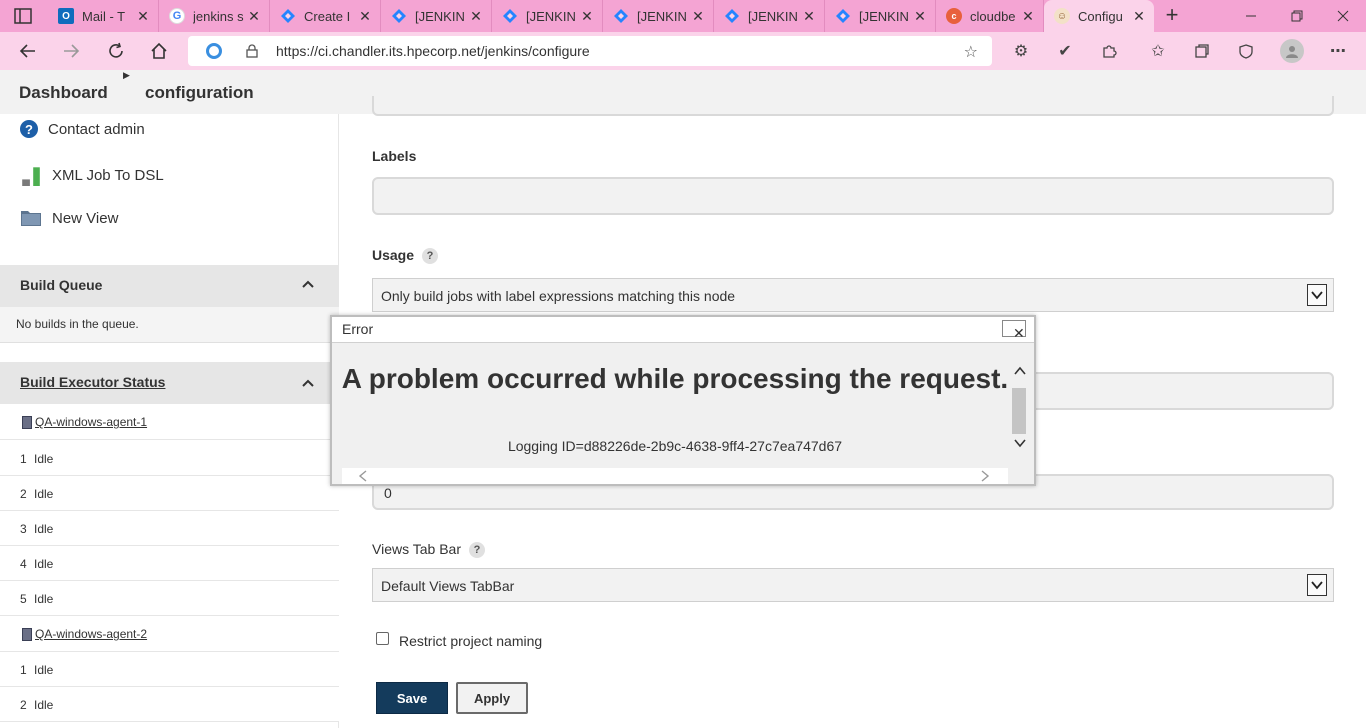 This screenshot has width=1366, height=728. I want to click on extension-settings-icon: ⚙, so click(1021, 51).